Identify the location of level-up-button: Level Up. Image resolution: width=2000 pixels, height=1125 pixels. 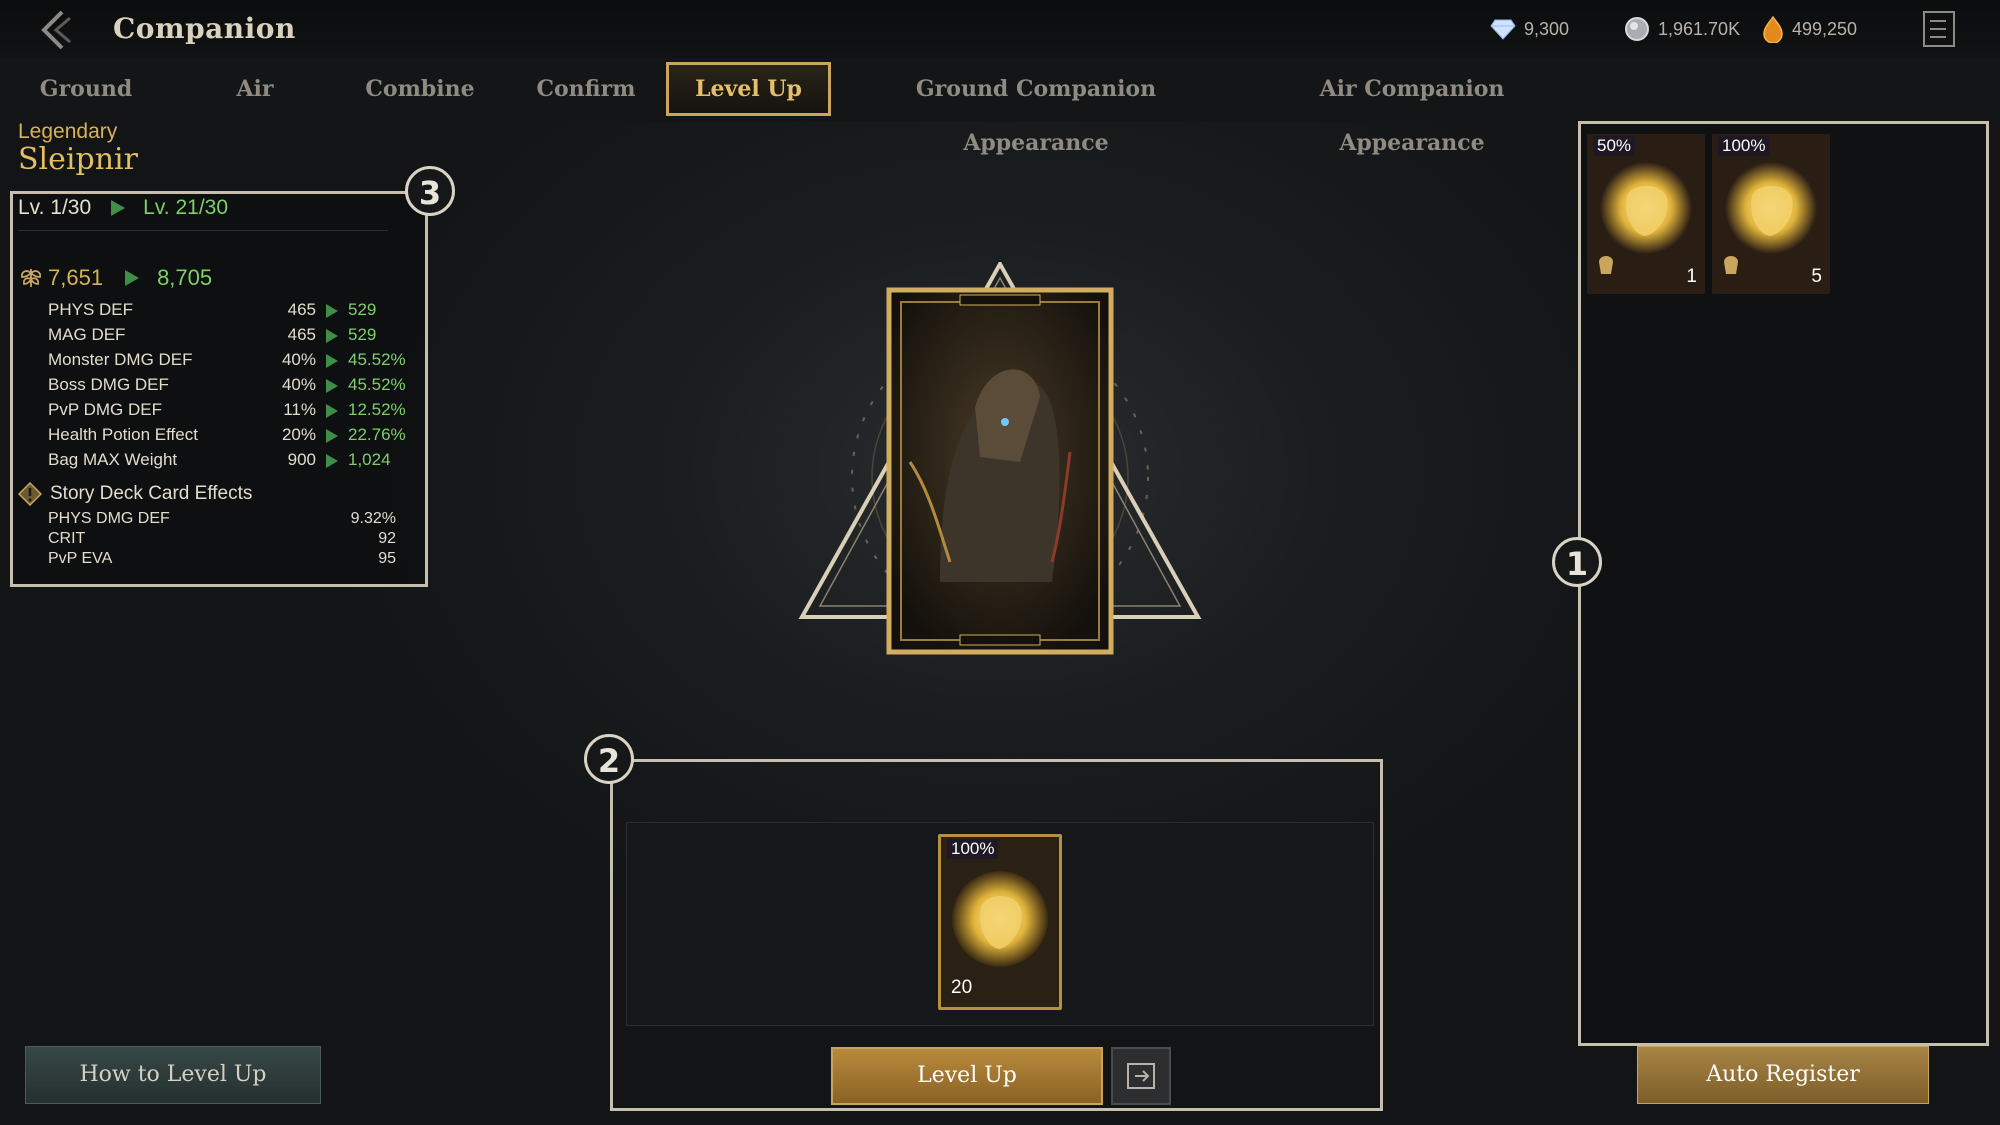
(967, 1076).